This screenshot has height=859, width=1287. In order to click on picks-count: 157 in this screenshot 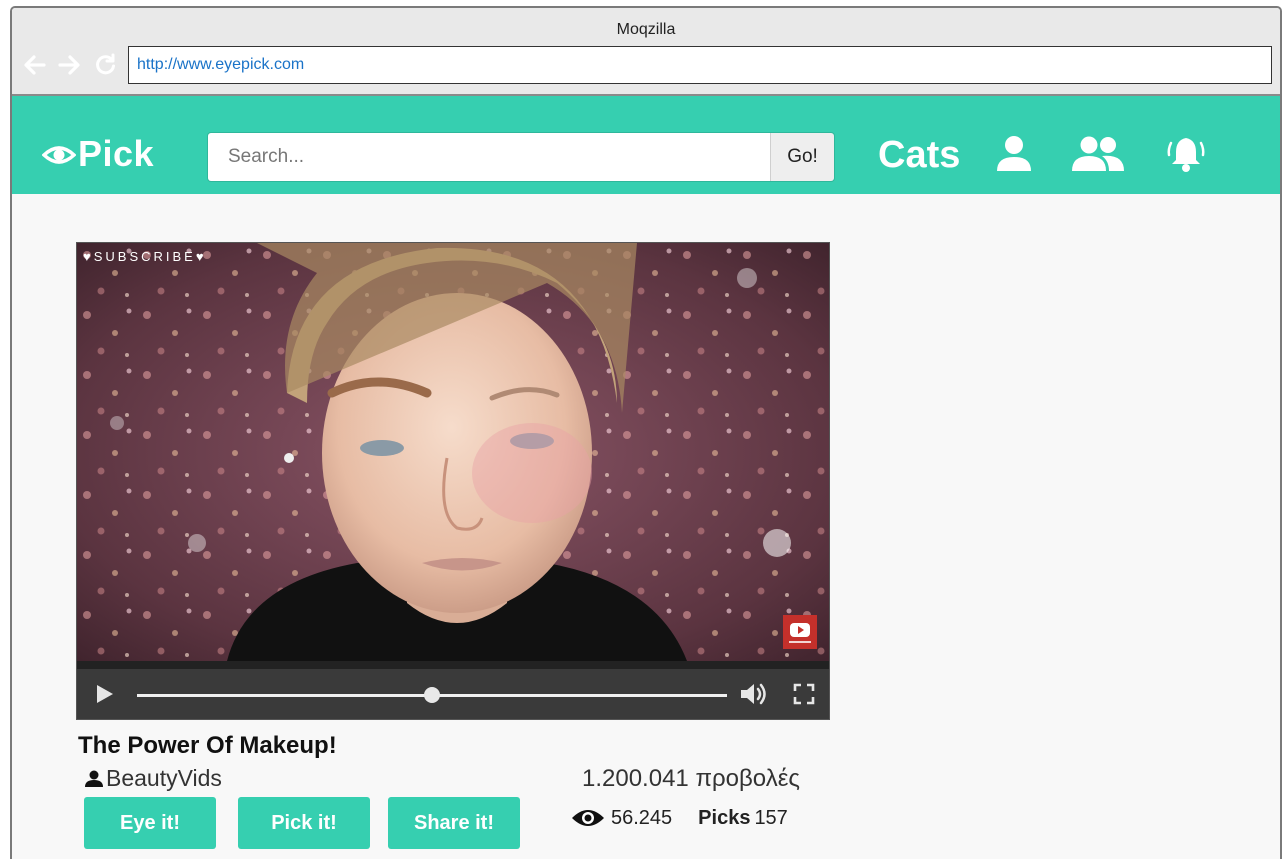, I will do `click(771, 817)`.